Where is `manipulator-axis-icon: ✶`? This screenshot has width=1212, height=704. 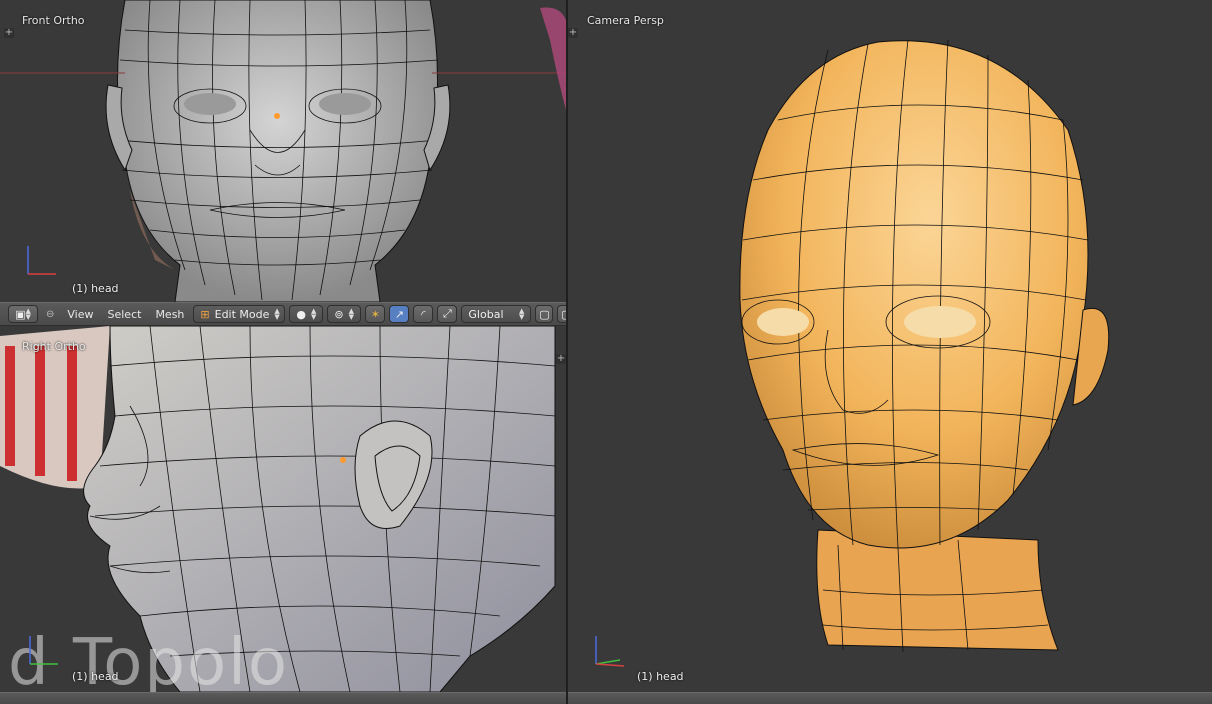
manipulator-axis-icon: ✶ is located at coordinates (375, 314).